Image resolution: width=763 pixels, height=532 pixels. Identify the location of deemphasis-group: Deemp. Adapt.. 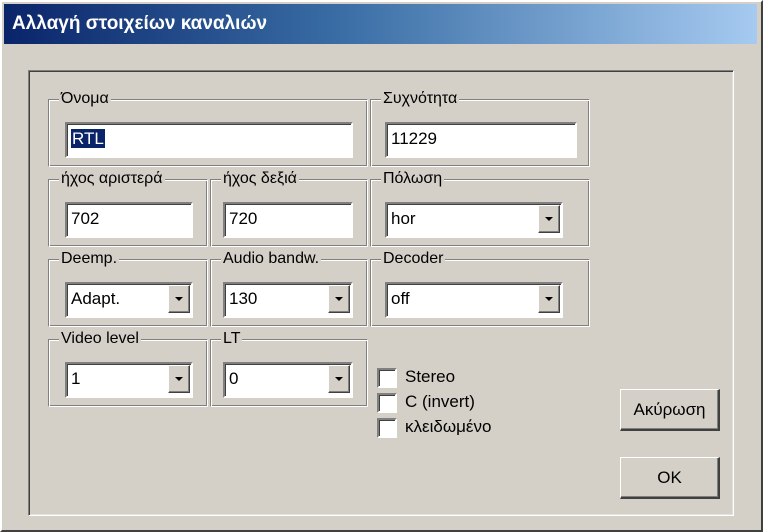
(128, 288).